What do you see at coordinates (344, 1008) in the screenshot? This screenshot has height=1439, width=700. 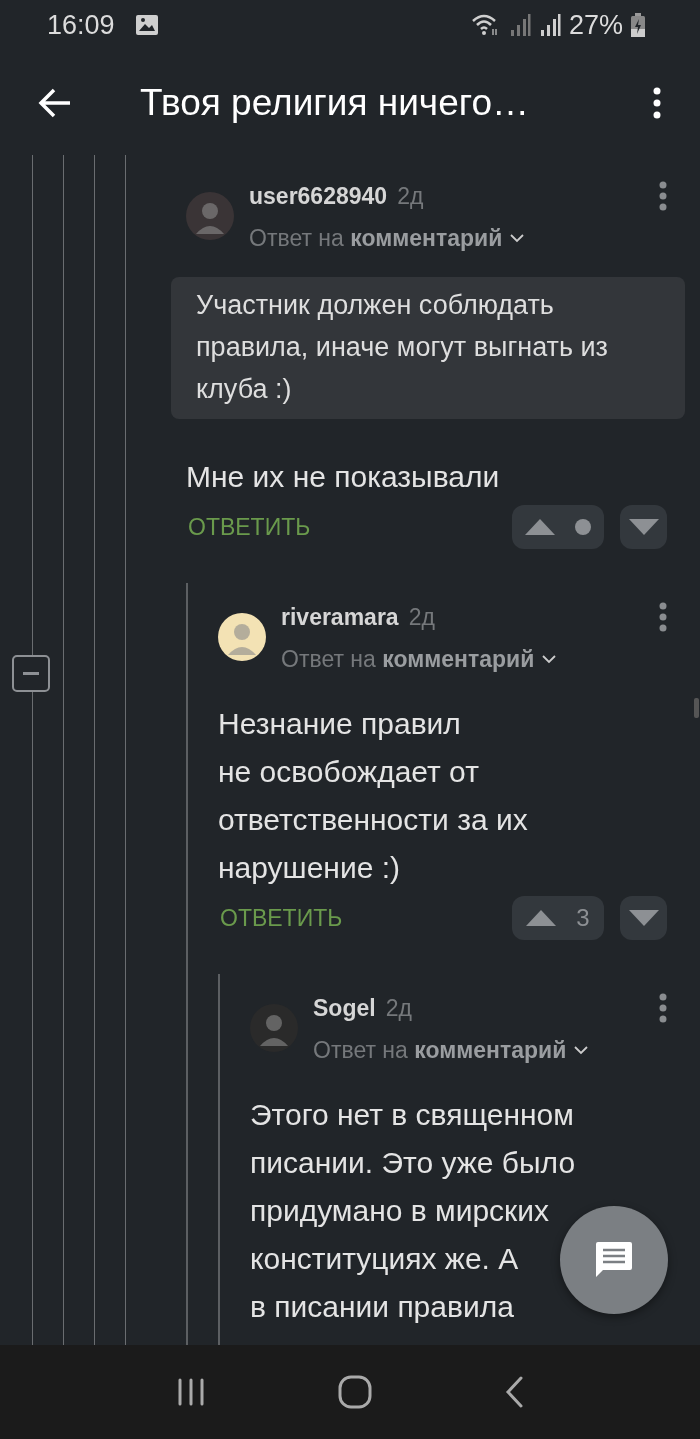 I see `author-name: Sogel` at bounding box center [344, 1008].